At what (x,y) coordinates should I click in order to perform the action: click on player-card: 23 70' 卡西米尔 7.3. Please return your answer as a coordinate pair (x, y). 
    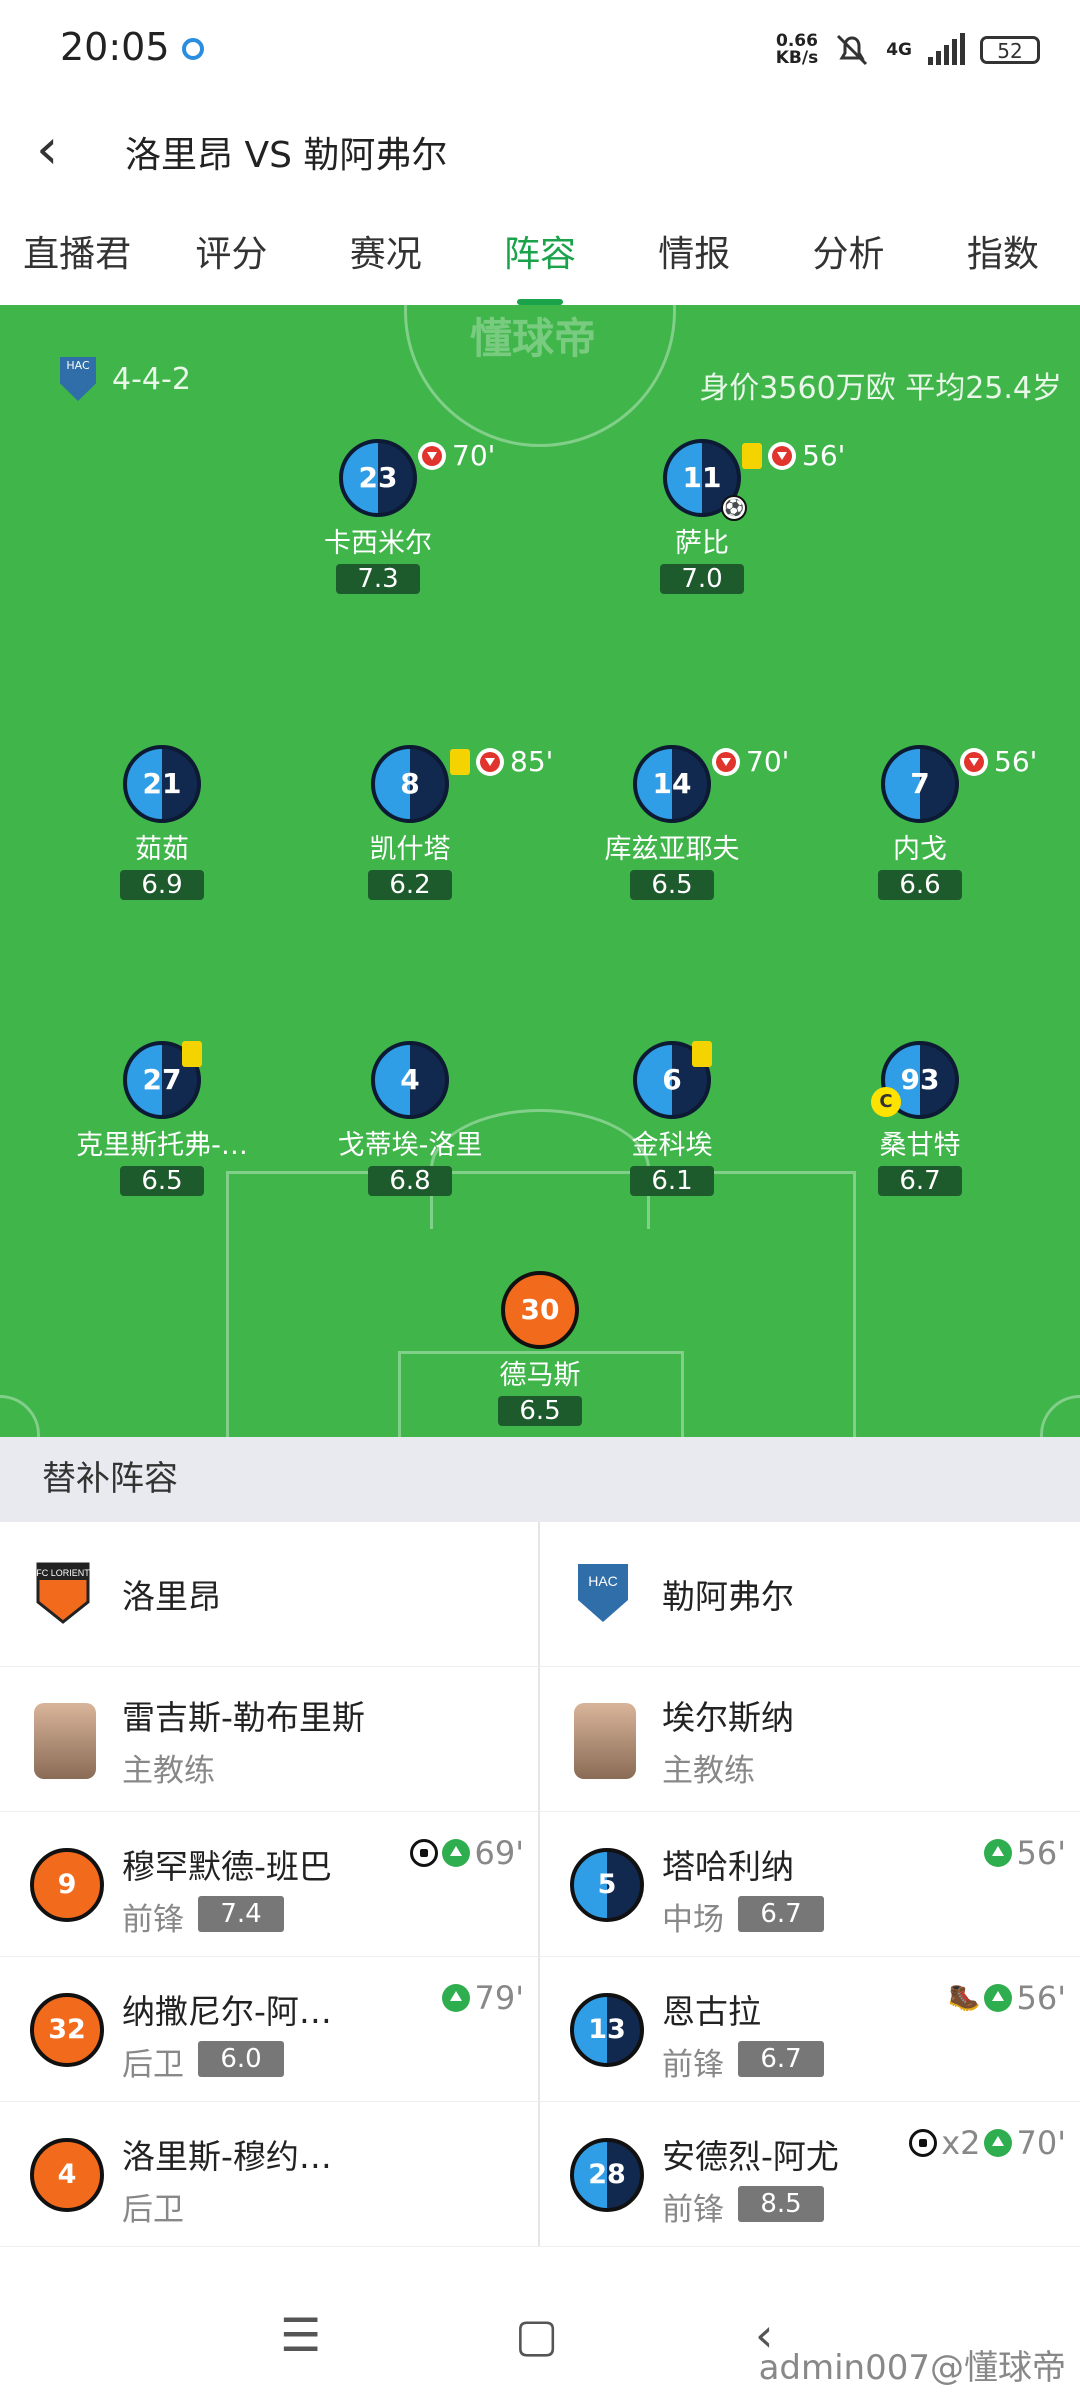
    Looking at the image, I should click on (378, 516).